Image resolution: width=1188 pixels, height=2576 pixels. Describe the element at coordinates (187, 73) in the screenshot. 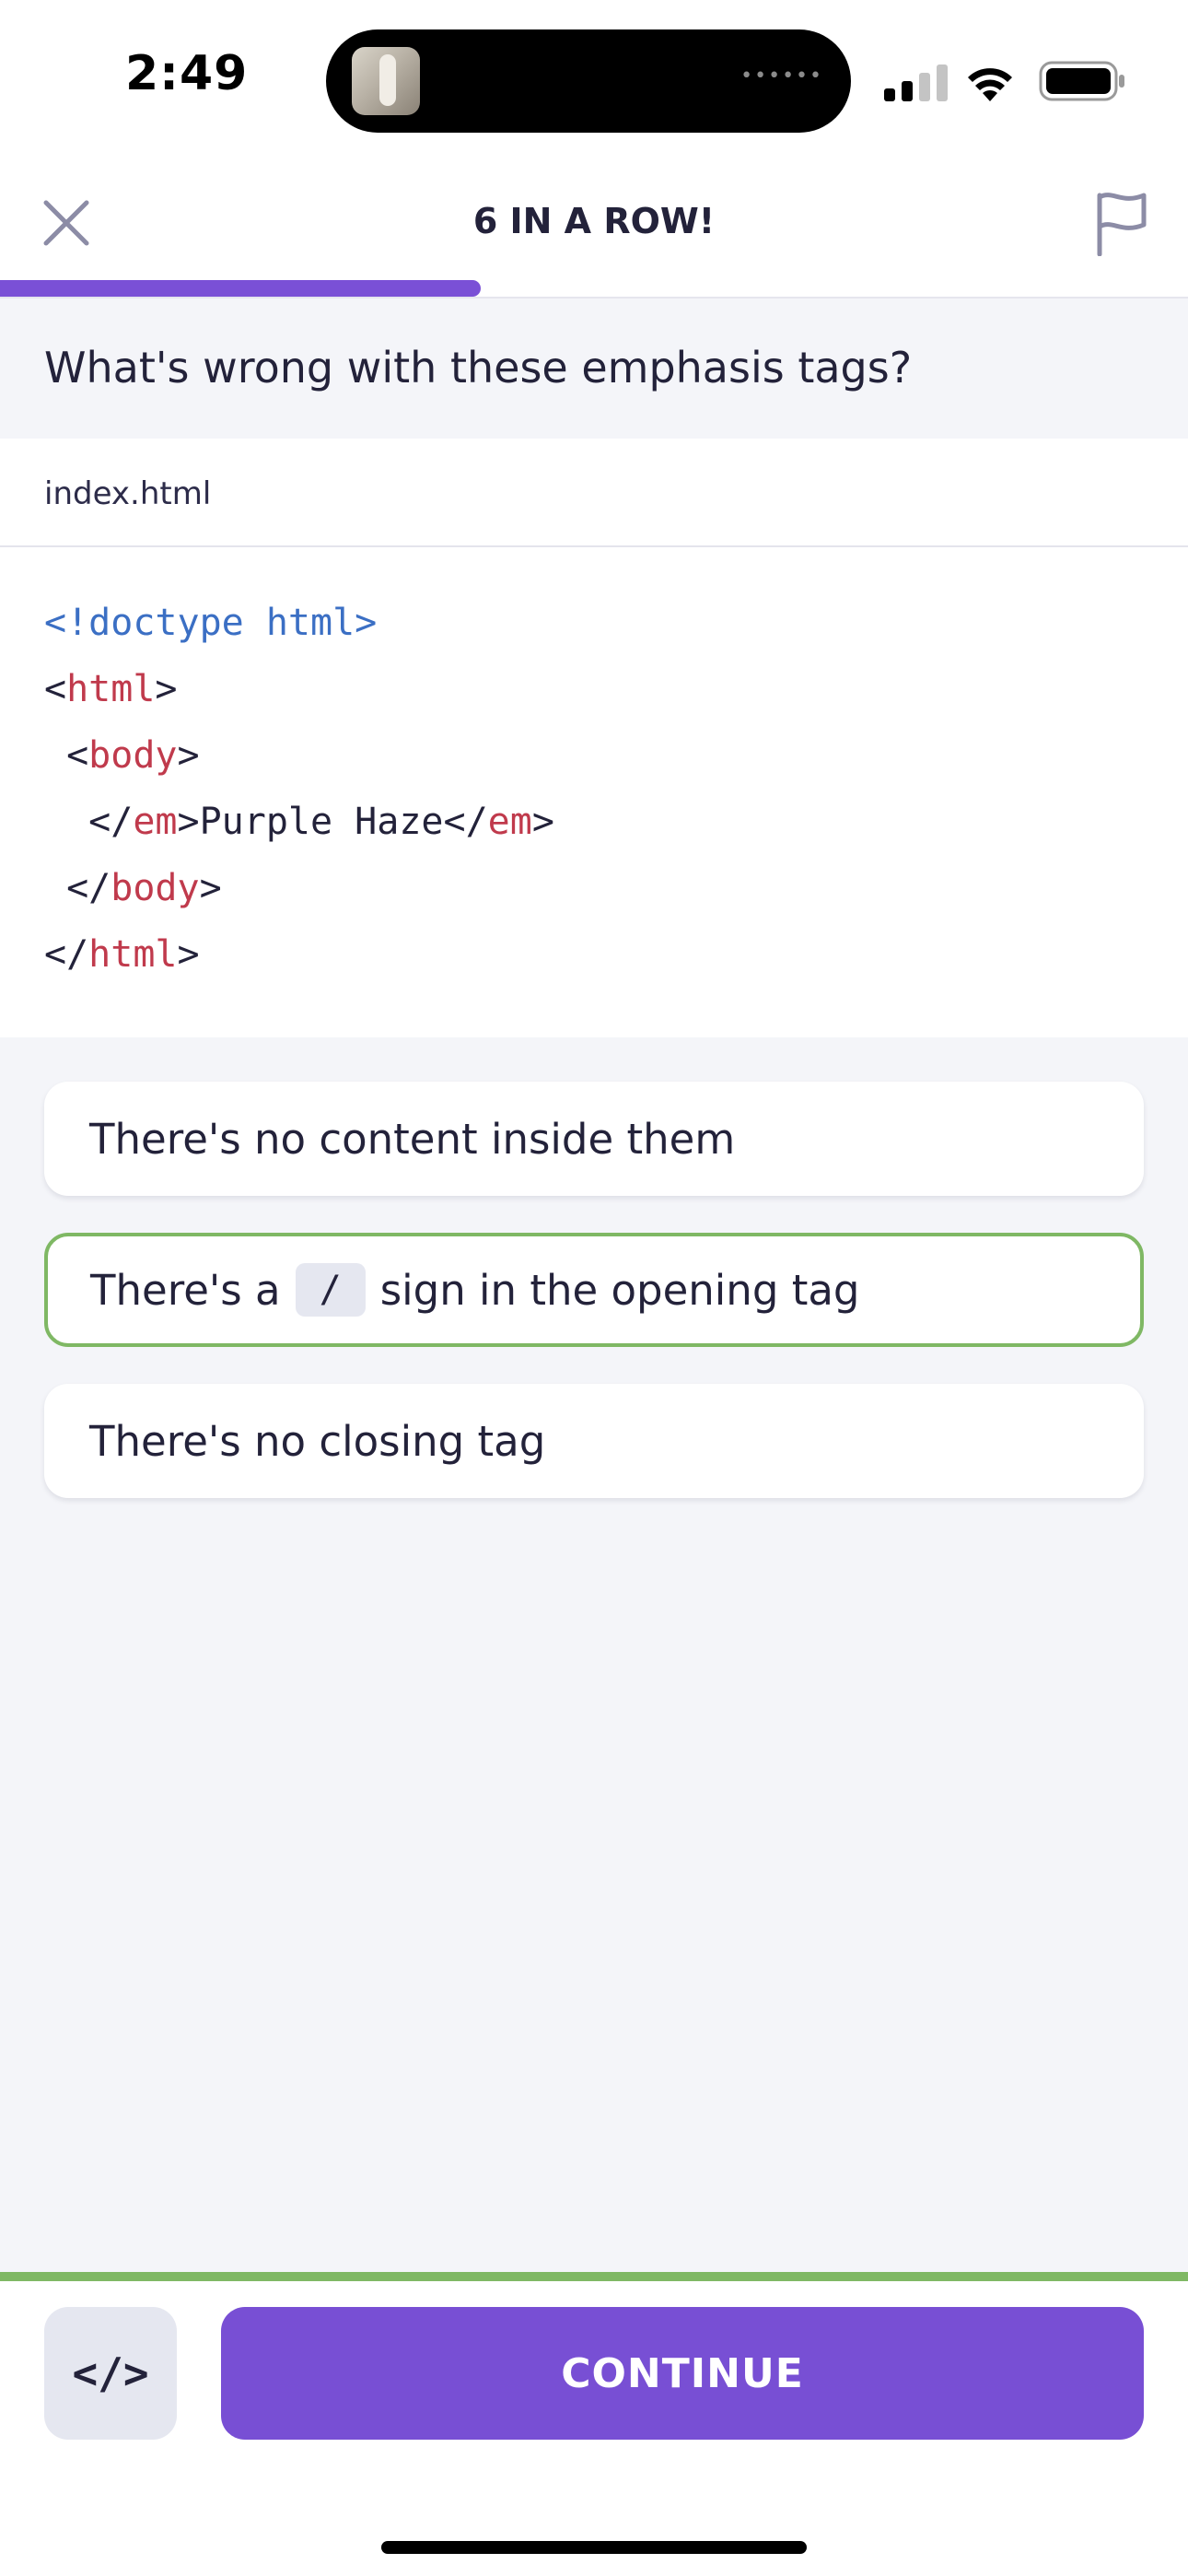

I see `status-time: 2:49` at that location.